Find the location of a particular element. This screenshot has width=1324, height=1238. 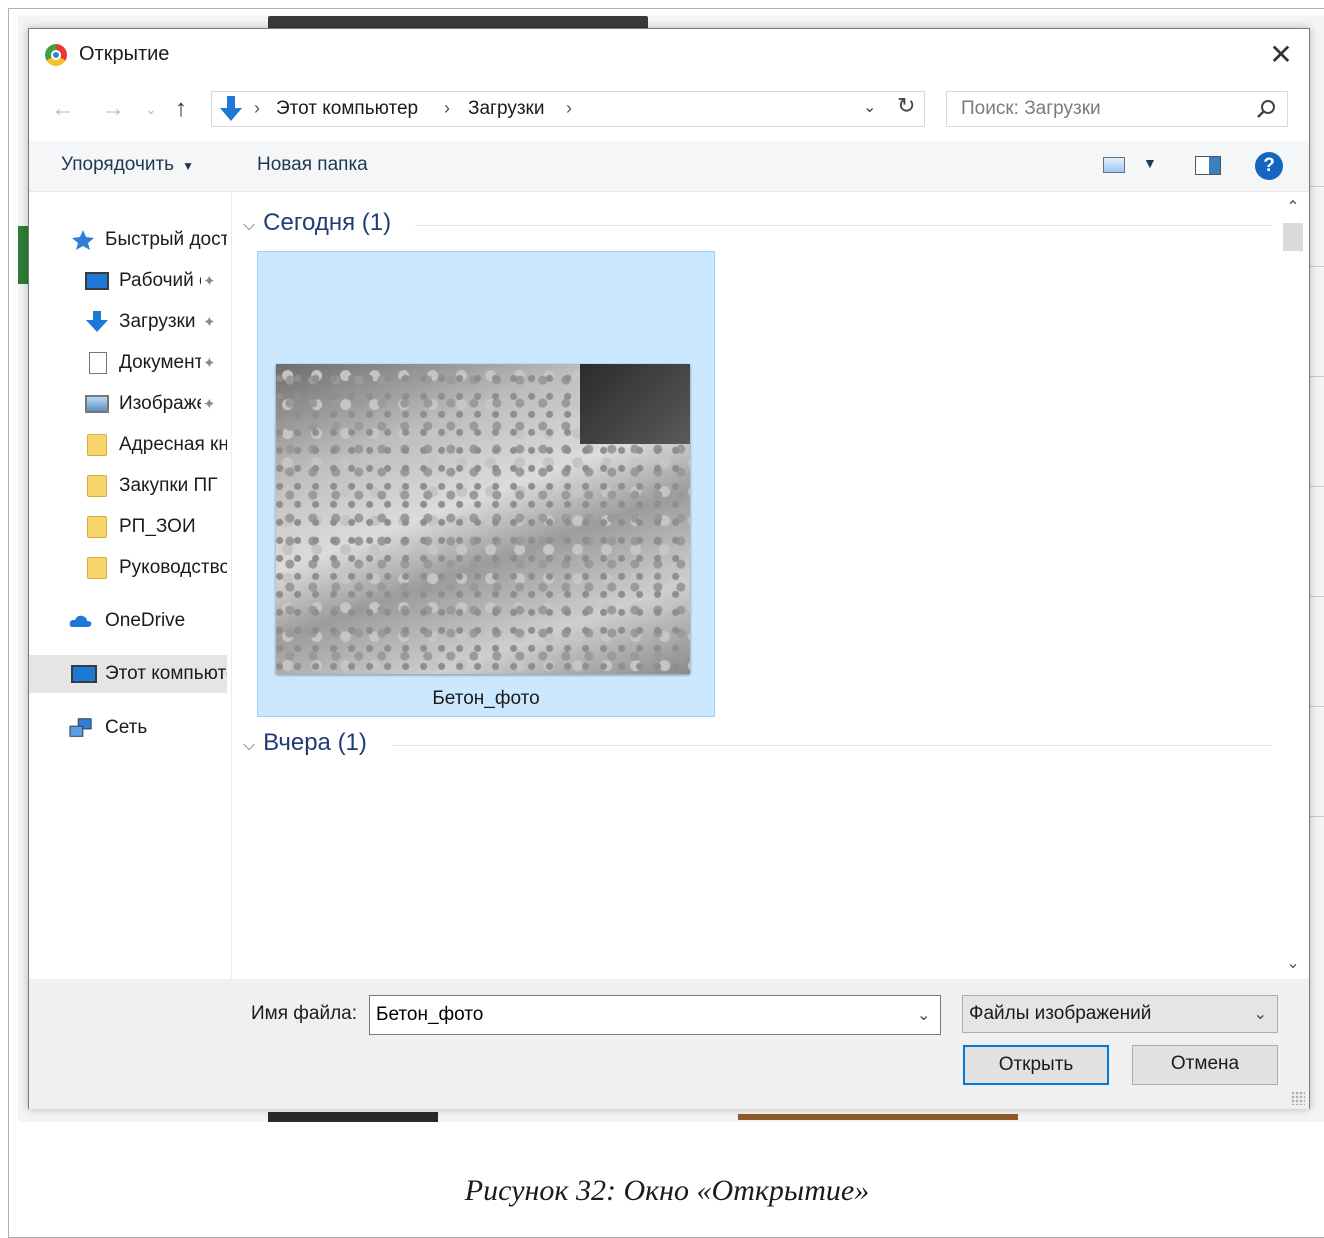

sidebar-item-folder: РП_ЗОИ is located at coordinates (128, 527).